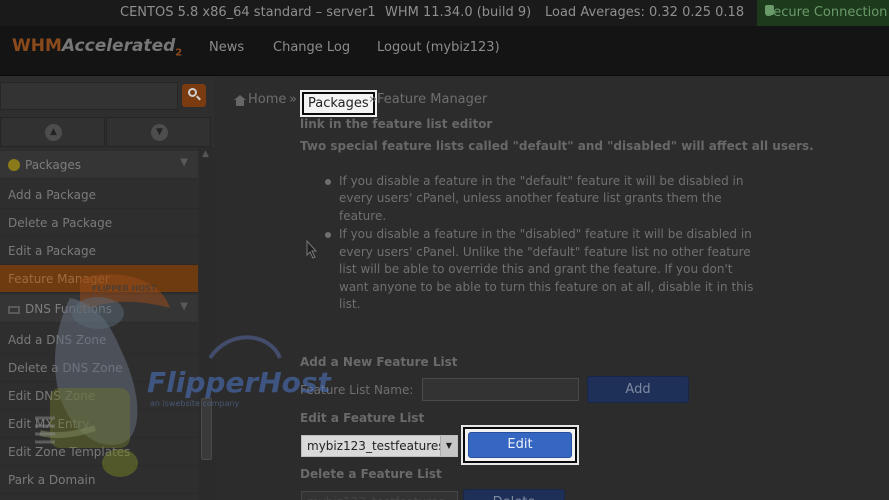  Describe the element at coordinates (99, 279) in the screenshot. I see `sidebar-item-feature-manager: Feature Manager` at that location.